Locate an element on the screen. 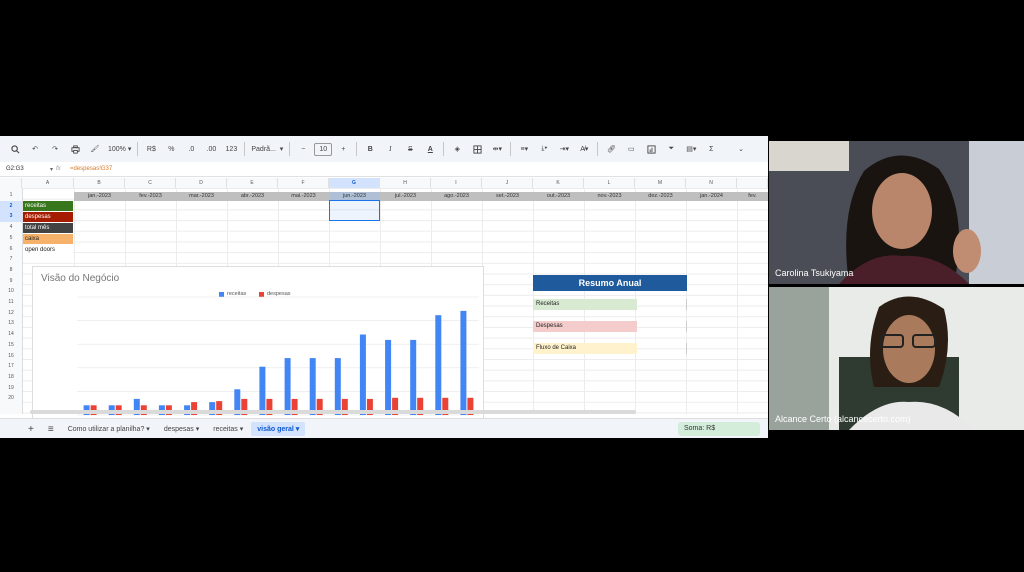 The height and width of the screenshot is (572, 1024). resumo-label-fluxo: Fluxo de Caixa is located at coordinates (585, 348).